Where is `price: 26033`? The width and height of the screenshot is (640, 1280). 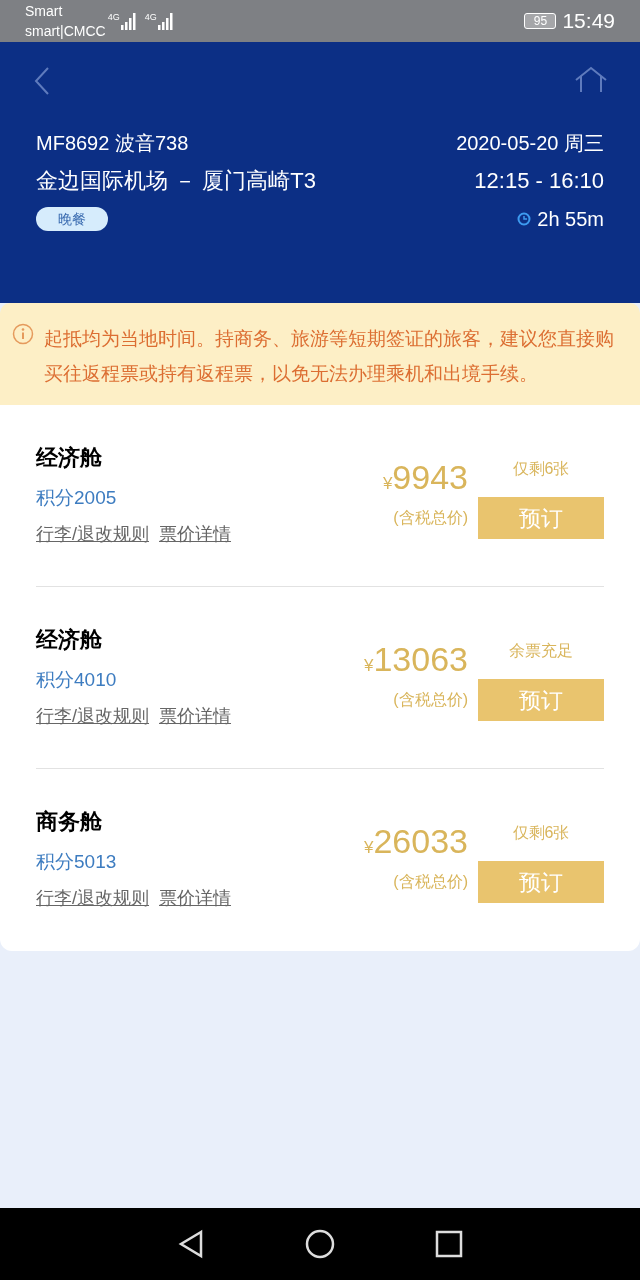 price: 26033 is located at coordinates (420, 841).